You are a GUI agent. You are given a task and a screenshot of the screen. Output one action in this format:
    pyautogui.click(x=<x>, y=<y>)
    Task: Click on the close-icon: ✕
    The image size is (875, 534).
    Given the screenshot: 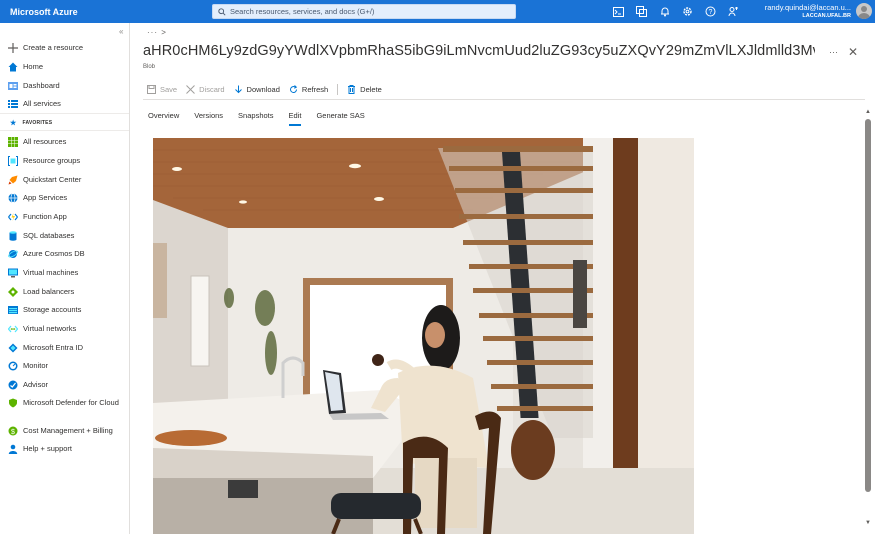 What is the action you would take?
    pyautogui.click(x=853, y=52)
    